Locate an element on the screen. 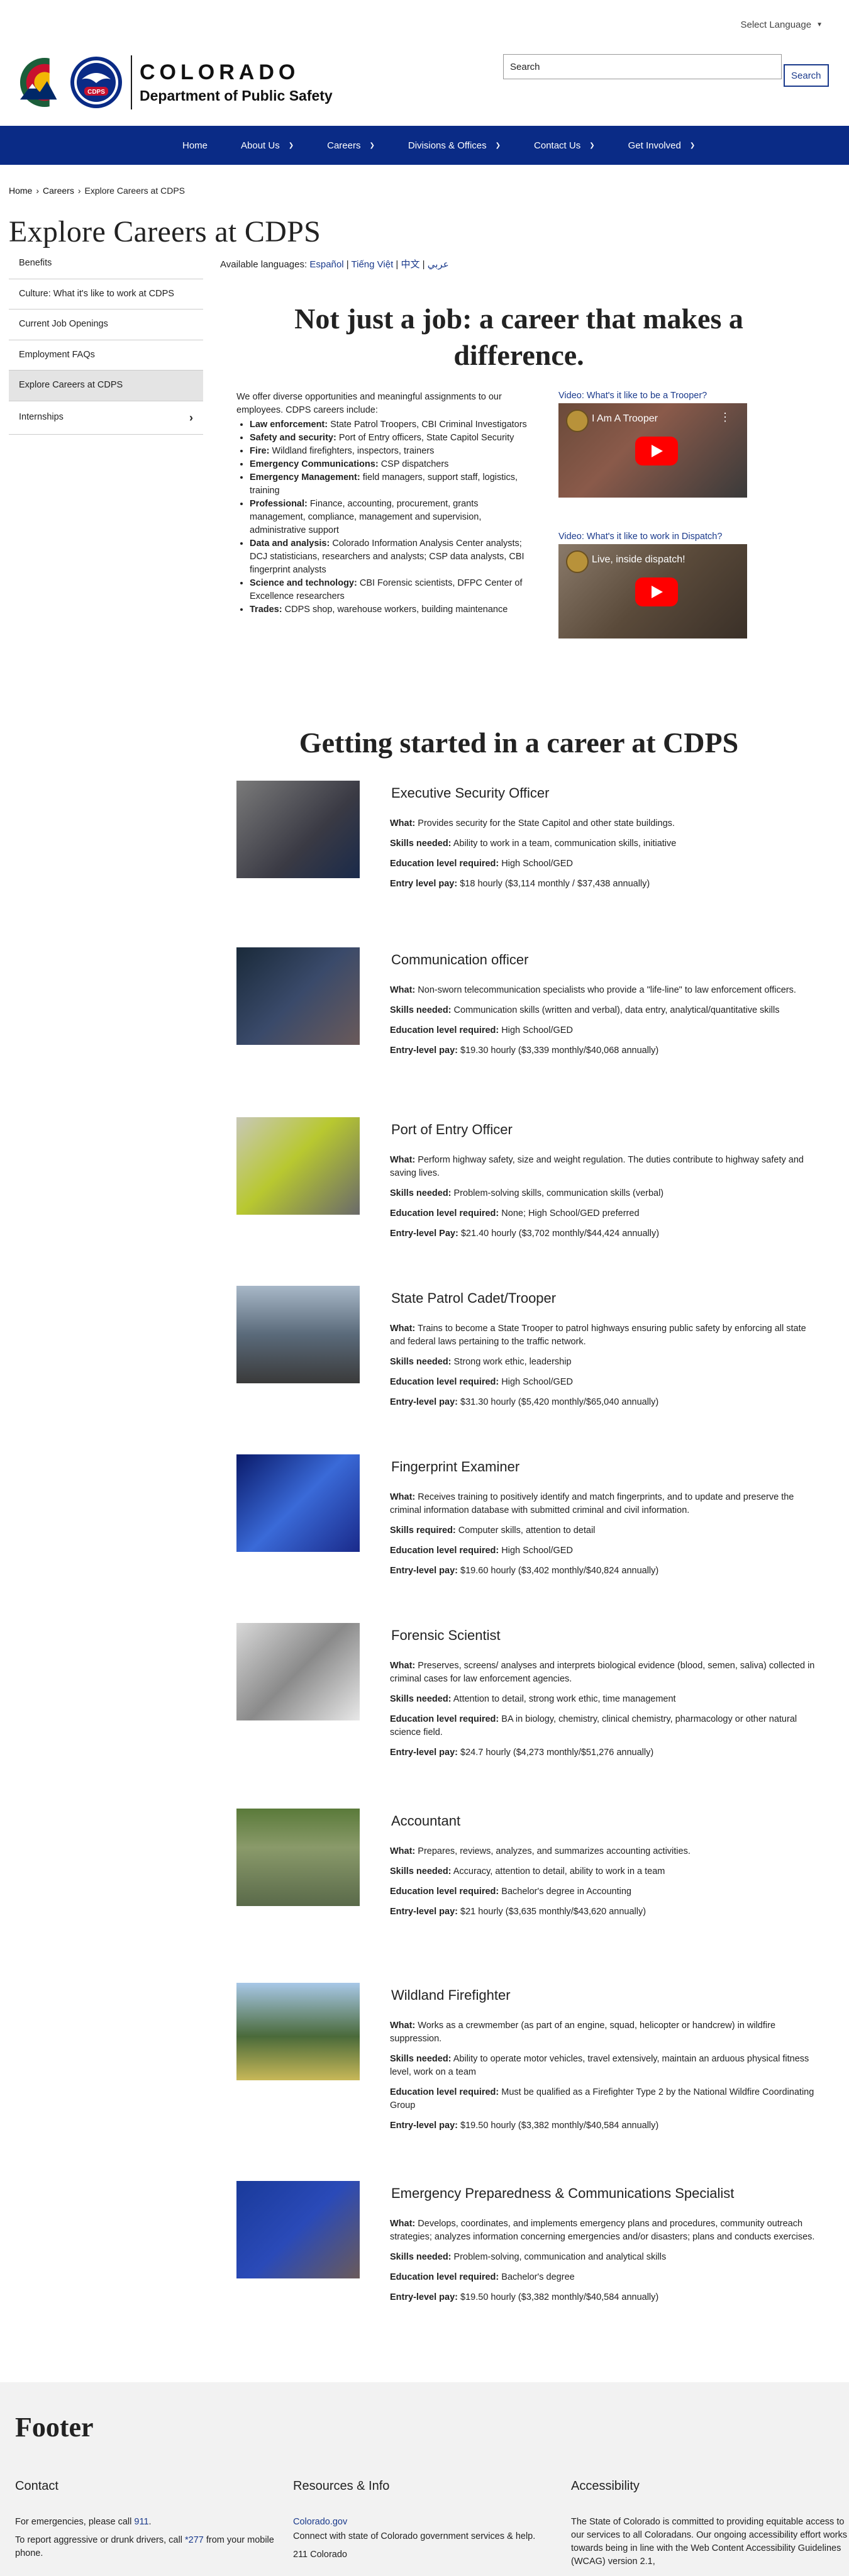  breadcrumb-careers: Careers is located at coordinates (59, 191).